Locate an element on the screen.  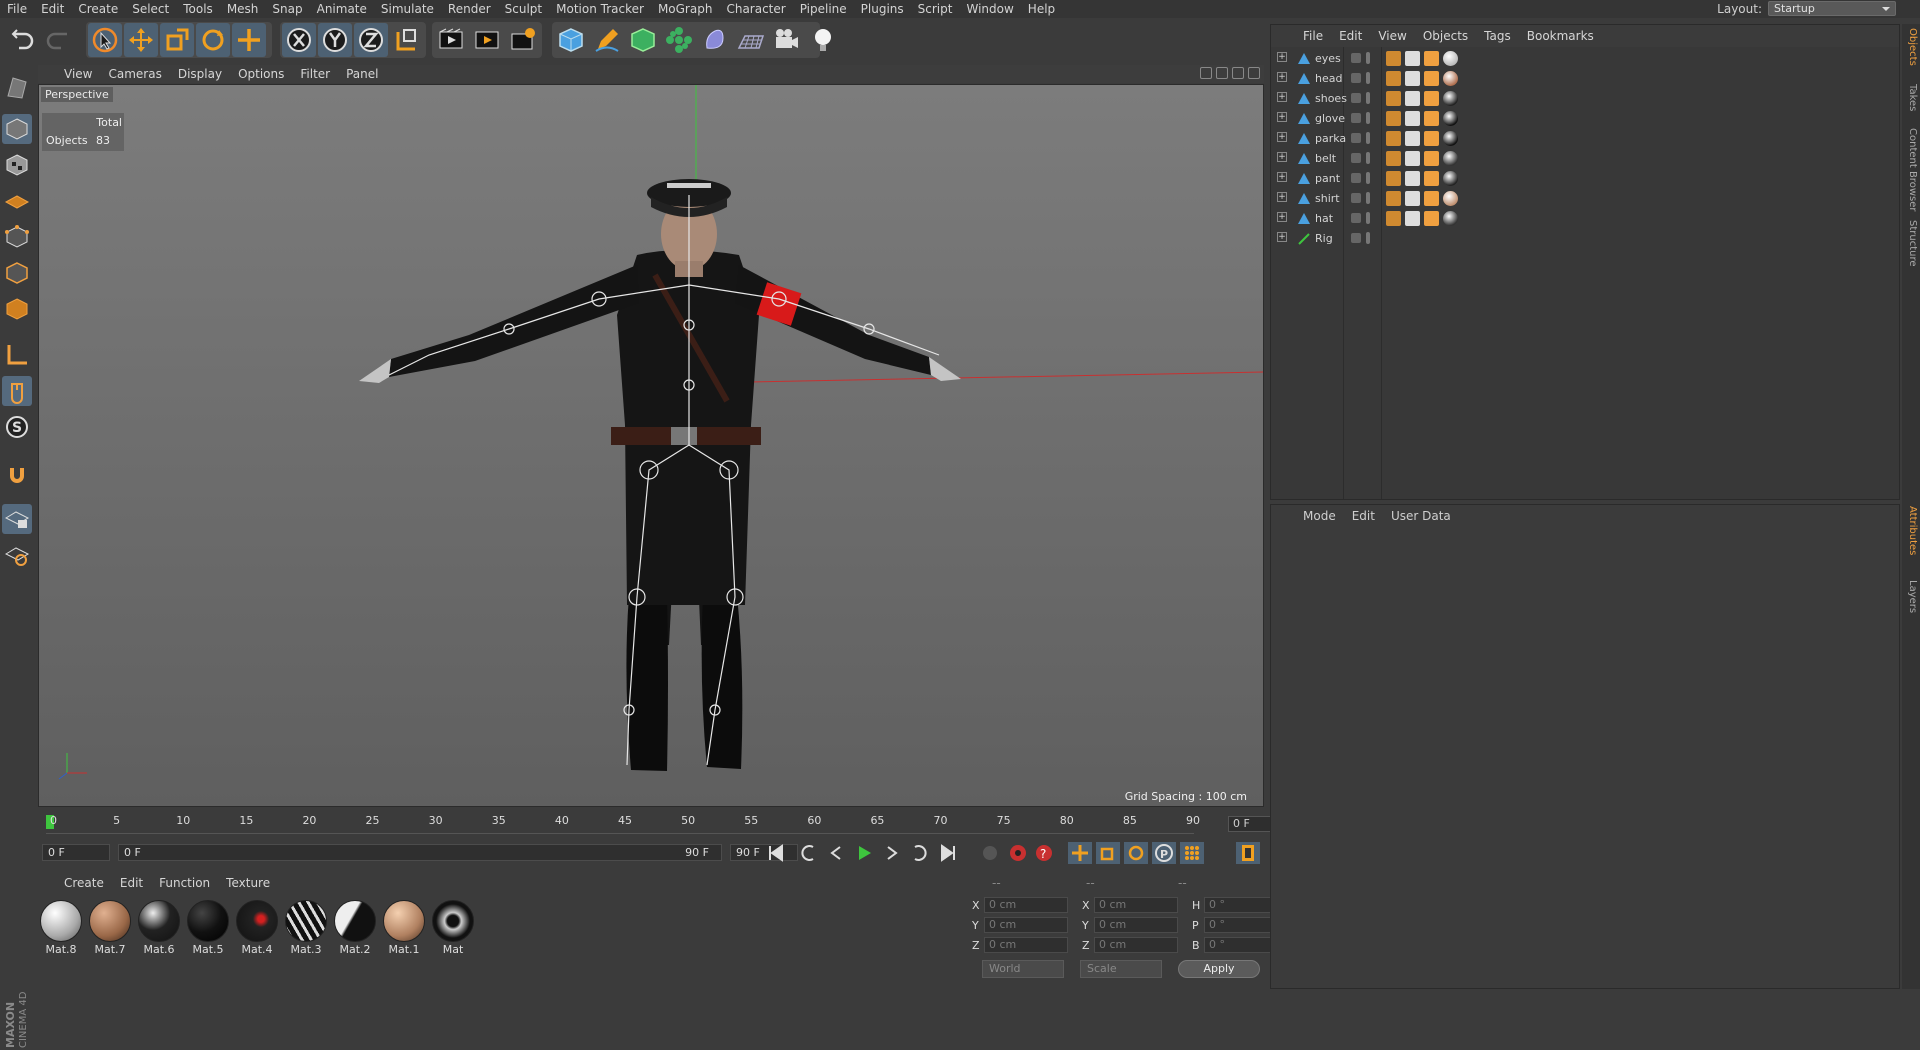
go-to-start-icon is located at coordinates (776, 853).